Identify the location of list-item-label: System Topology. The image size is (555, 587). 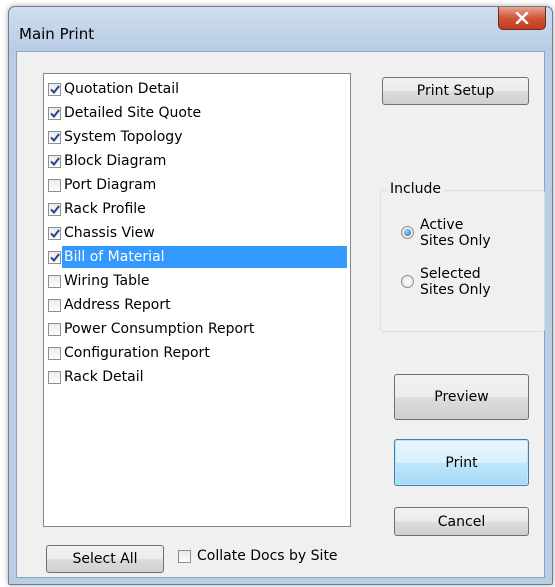
(123, 137).